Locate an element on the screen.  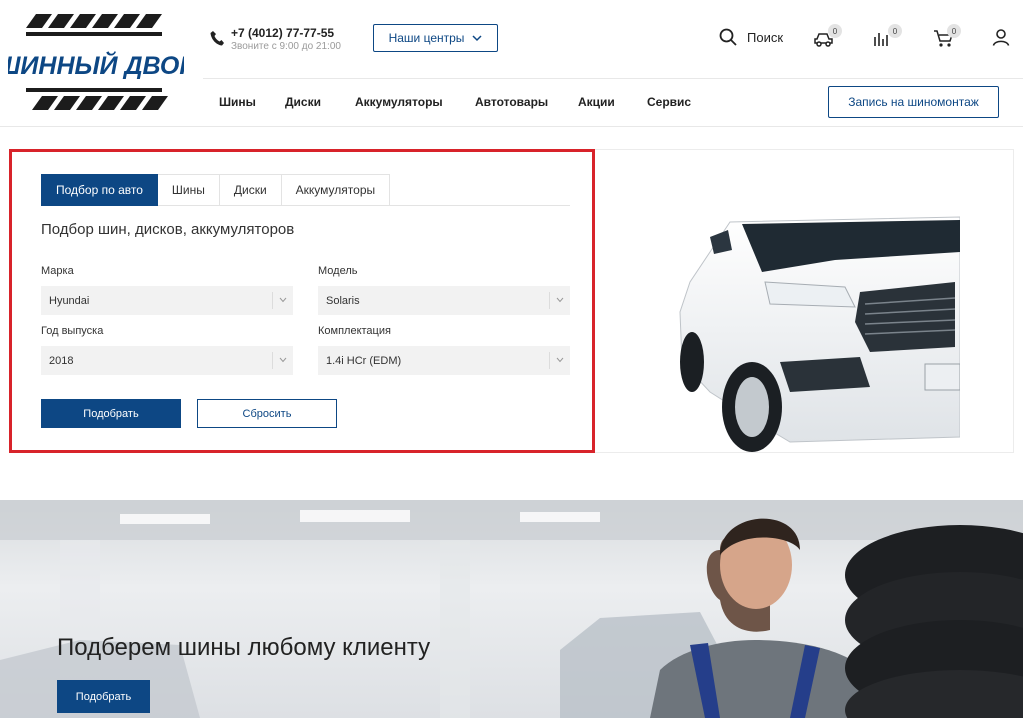
user-icon is located at coordinates (1001, 37).